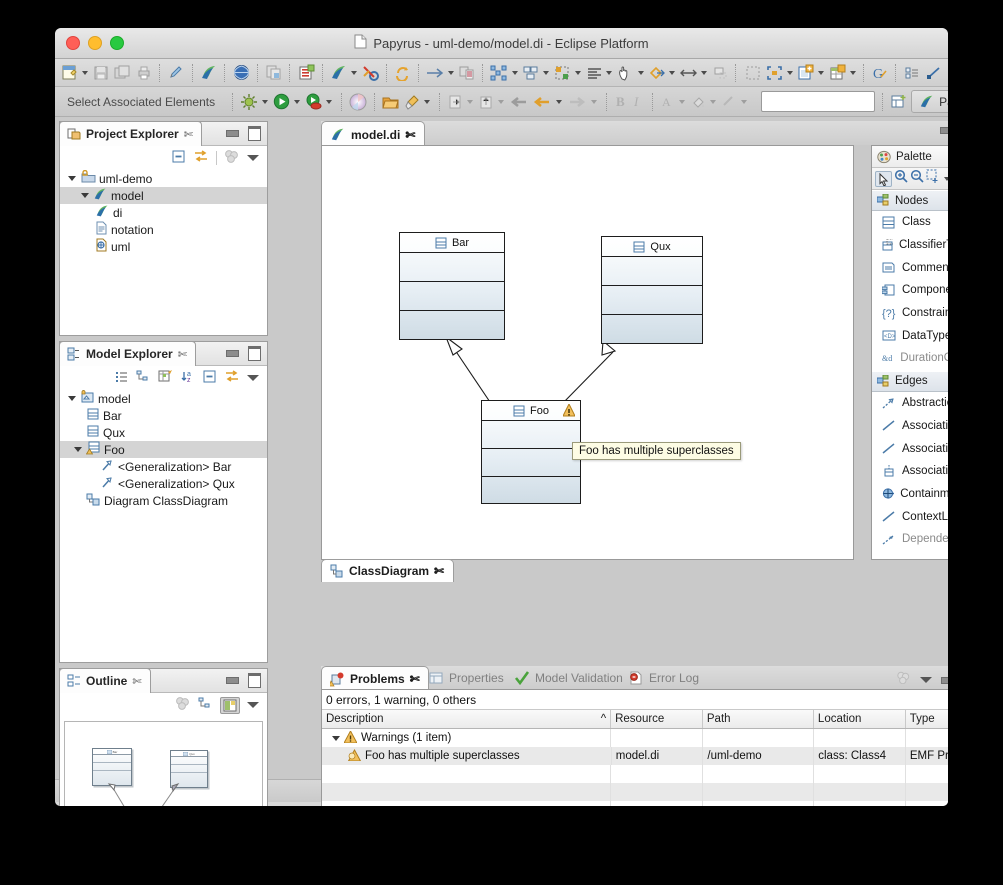 The image size is (1003, 885). I want to click on table-row: Warnings (1 item), so click(635, 738).